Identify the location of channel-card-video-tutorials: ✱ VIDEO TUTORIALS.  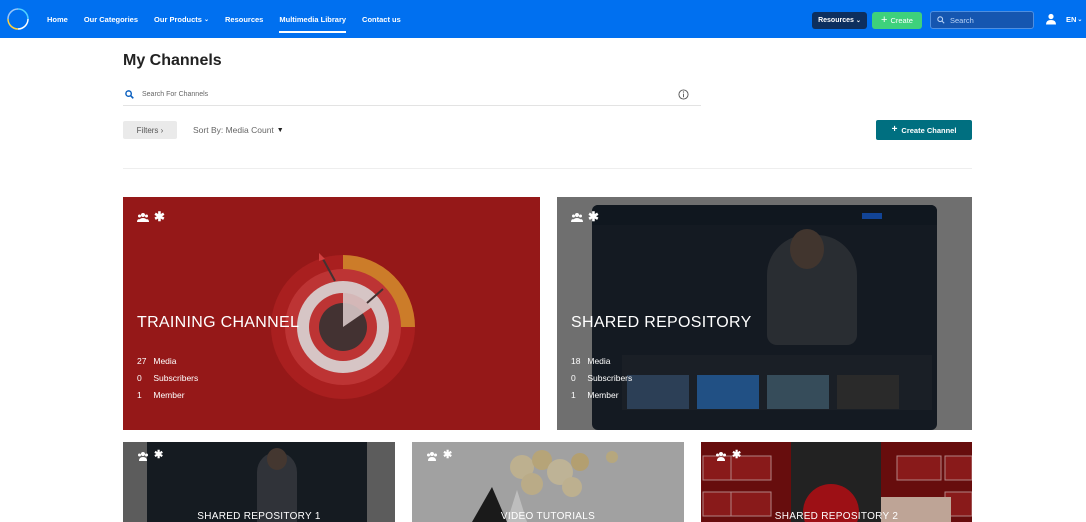
(548, 482).